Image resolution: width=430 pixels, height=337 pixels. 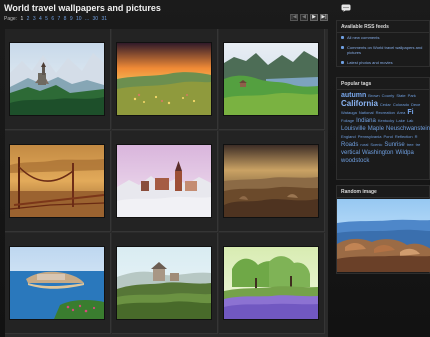 What do you see at coordinates (82, 8) in the screenshot?
I see `page-title: World travel wallpapers and pictures` at bounding box center [82, 8].